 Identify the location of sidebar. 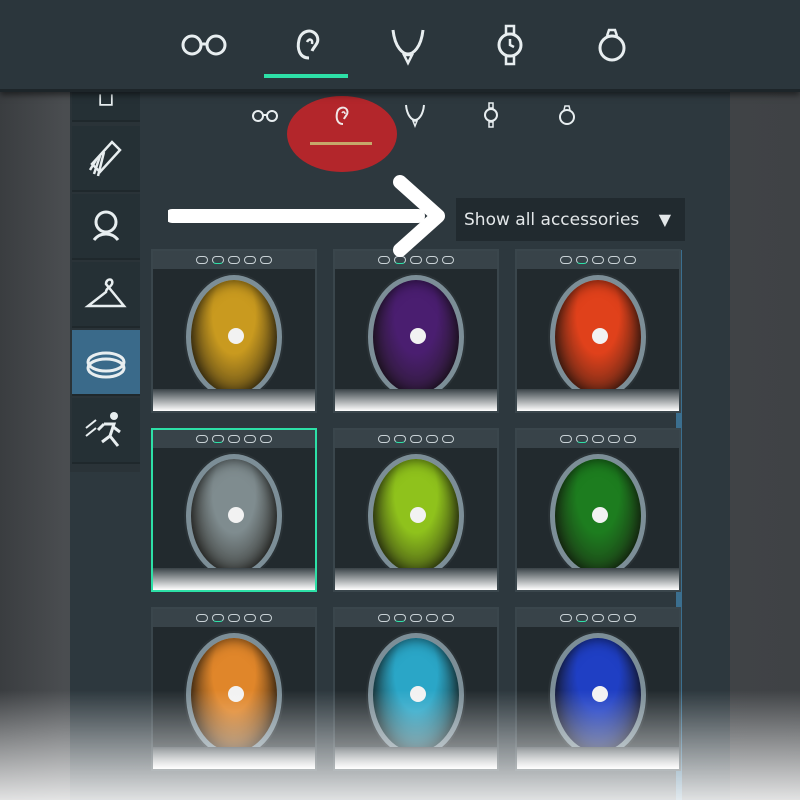
(105, 282).